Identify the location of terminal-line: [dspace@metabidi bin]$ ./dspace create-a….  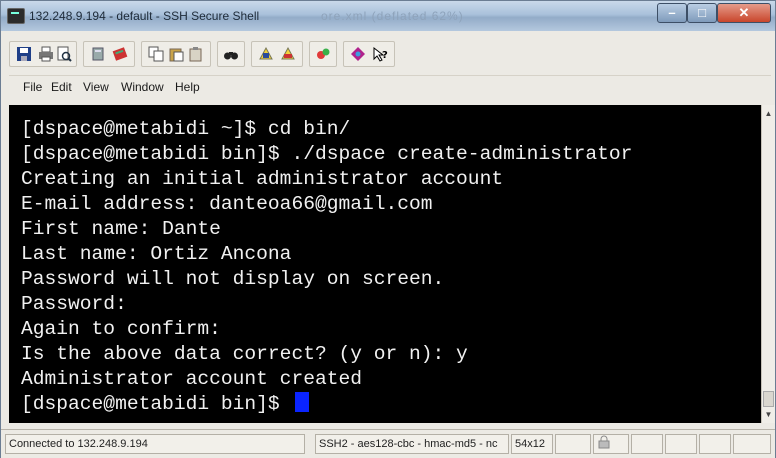
(327, 154).